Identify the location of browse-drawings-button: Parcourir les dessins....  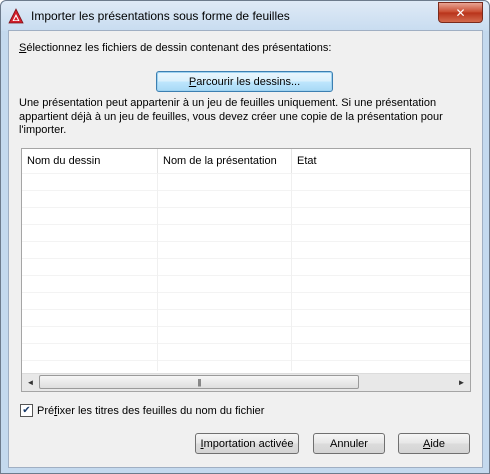
(244, 81).